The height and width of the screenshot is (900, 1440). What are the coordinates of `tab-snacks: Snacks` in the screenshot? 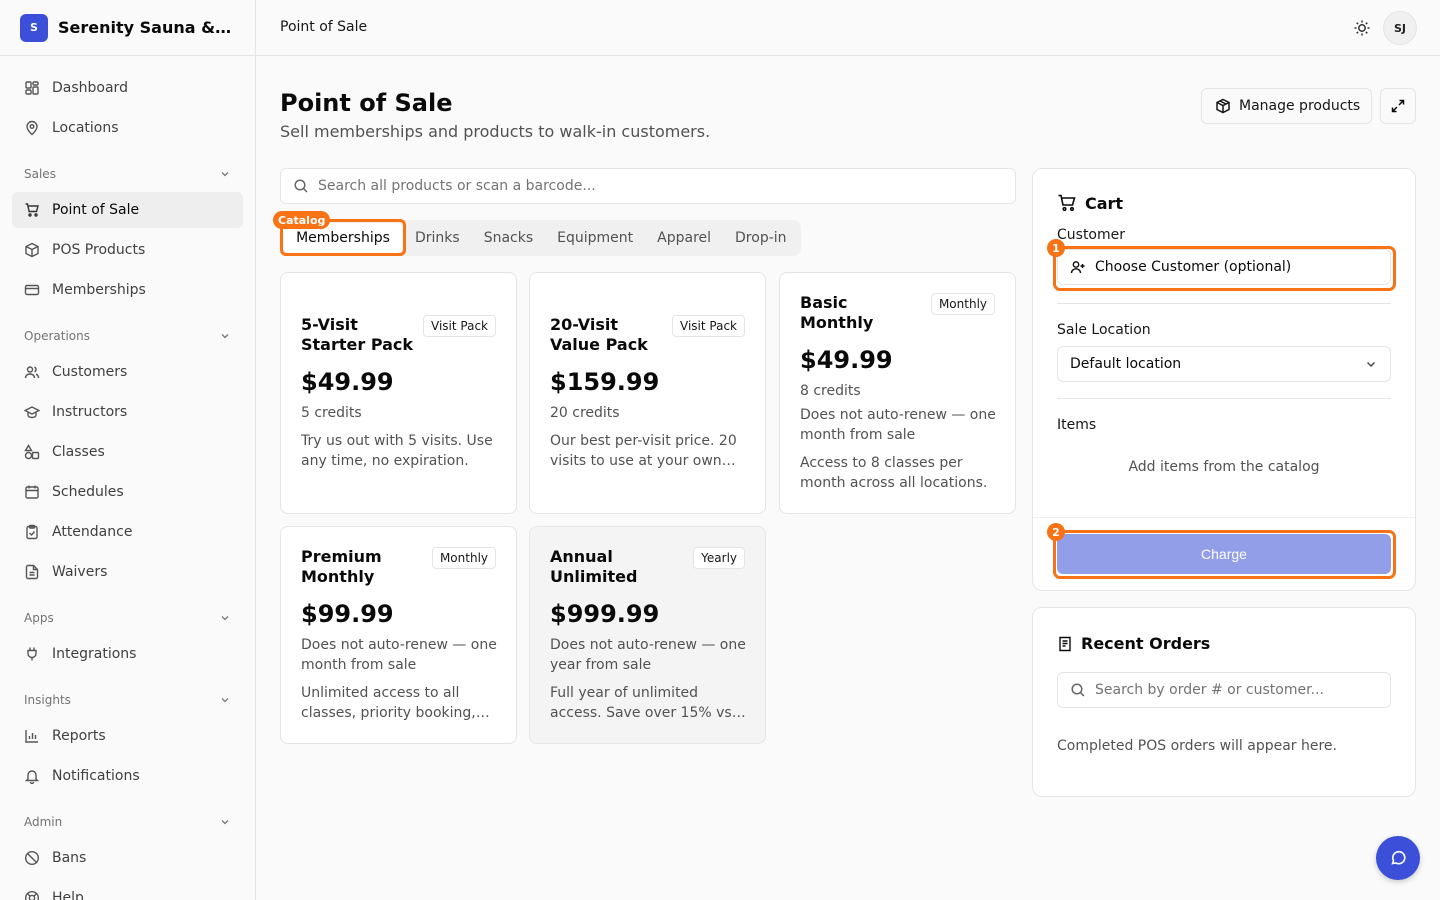 It's located at (508, 238).